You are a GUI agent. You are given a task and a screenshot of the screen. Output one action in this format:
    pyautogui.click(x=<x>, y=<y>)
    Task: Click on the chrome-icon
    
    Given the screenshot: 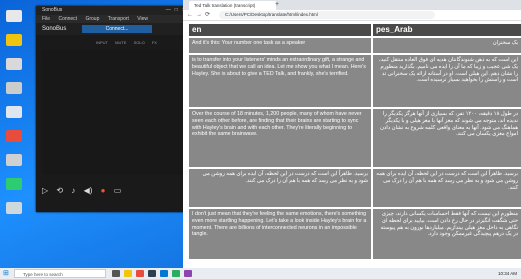 What is the action you would take?
    pyautogui.click(x=140, y=273)
    